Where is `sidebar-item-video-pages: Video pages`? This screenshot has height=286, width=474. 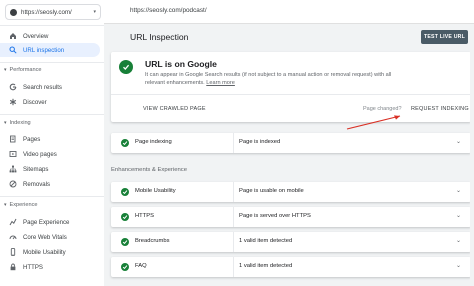 sidebar-item-video-pages: Video pages is located at coordinates (50, 154).